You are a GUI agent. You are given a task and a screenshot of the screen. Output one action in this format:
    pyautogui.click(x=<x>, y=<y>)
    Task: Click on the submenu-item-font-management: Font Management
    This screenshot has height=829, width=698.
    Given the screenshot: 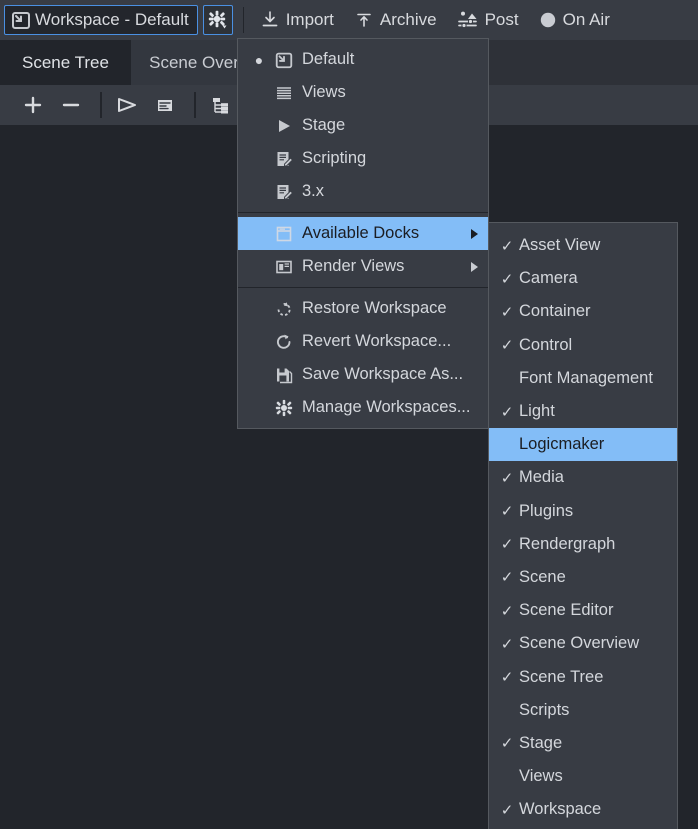 What is the action you would take?
    pyautogui.click(x=583, y=378)
    